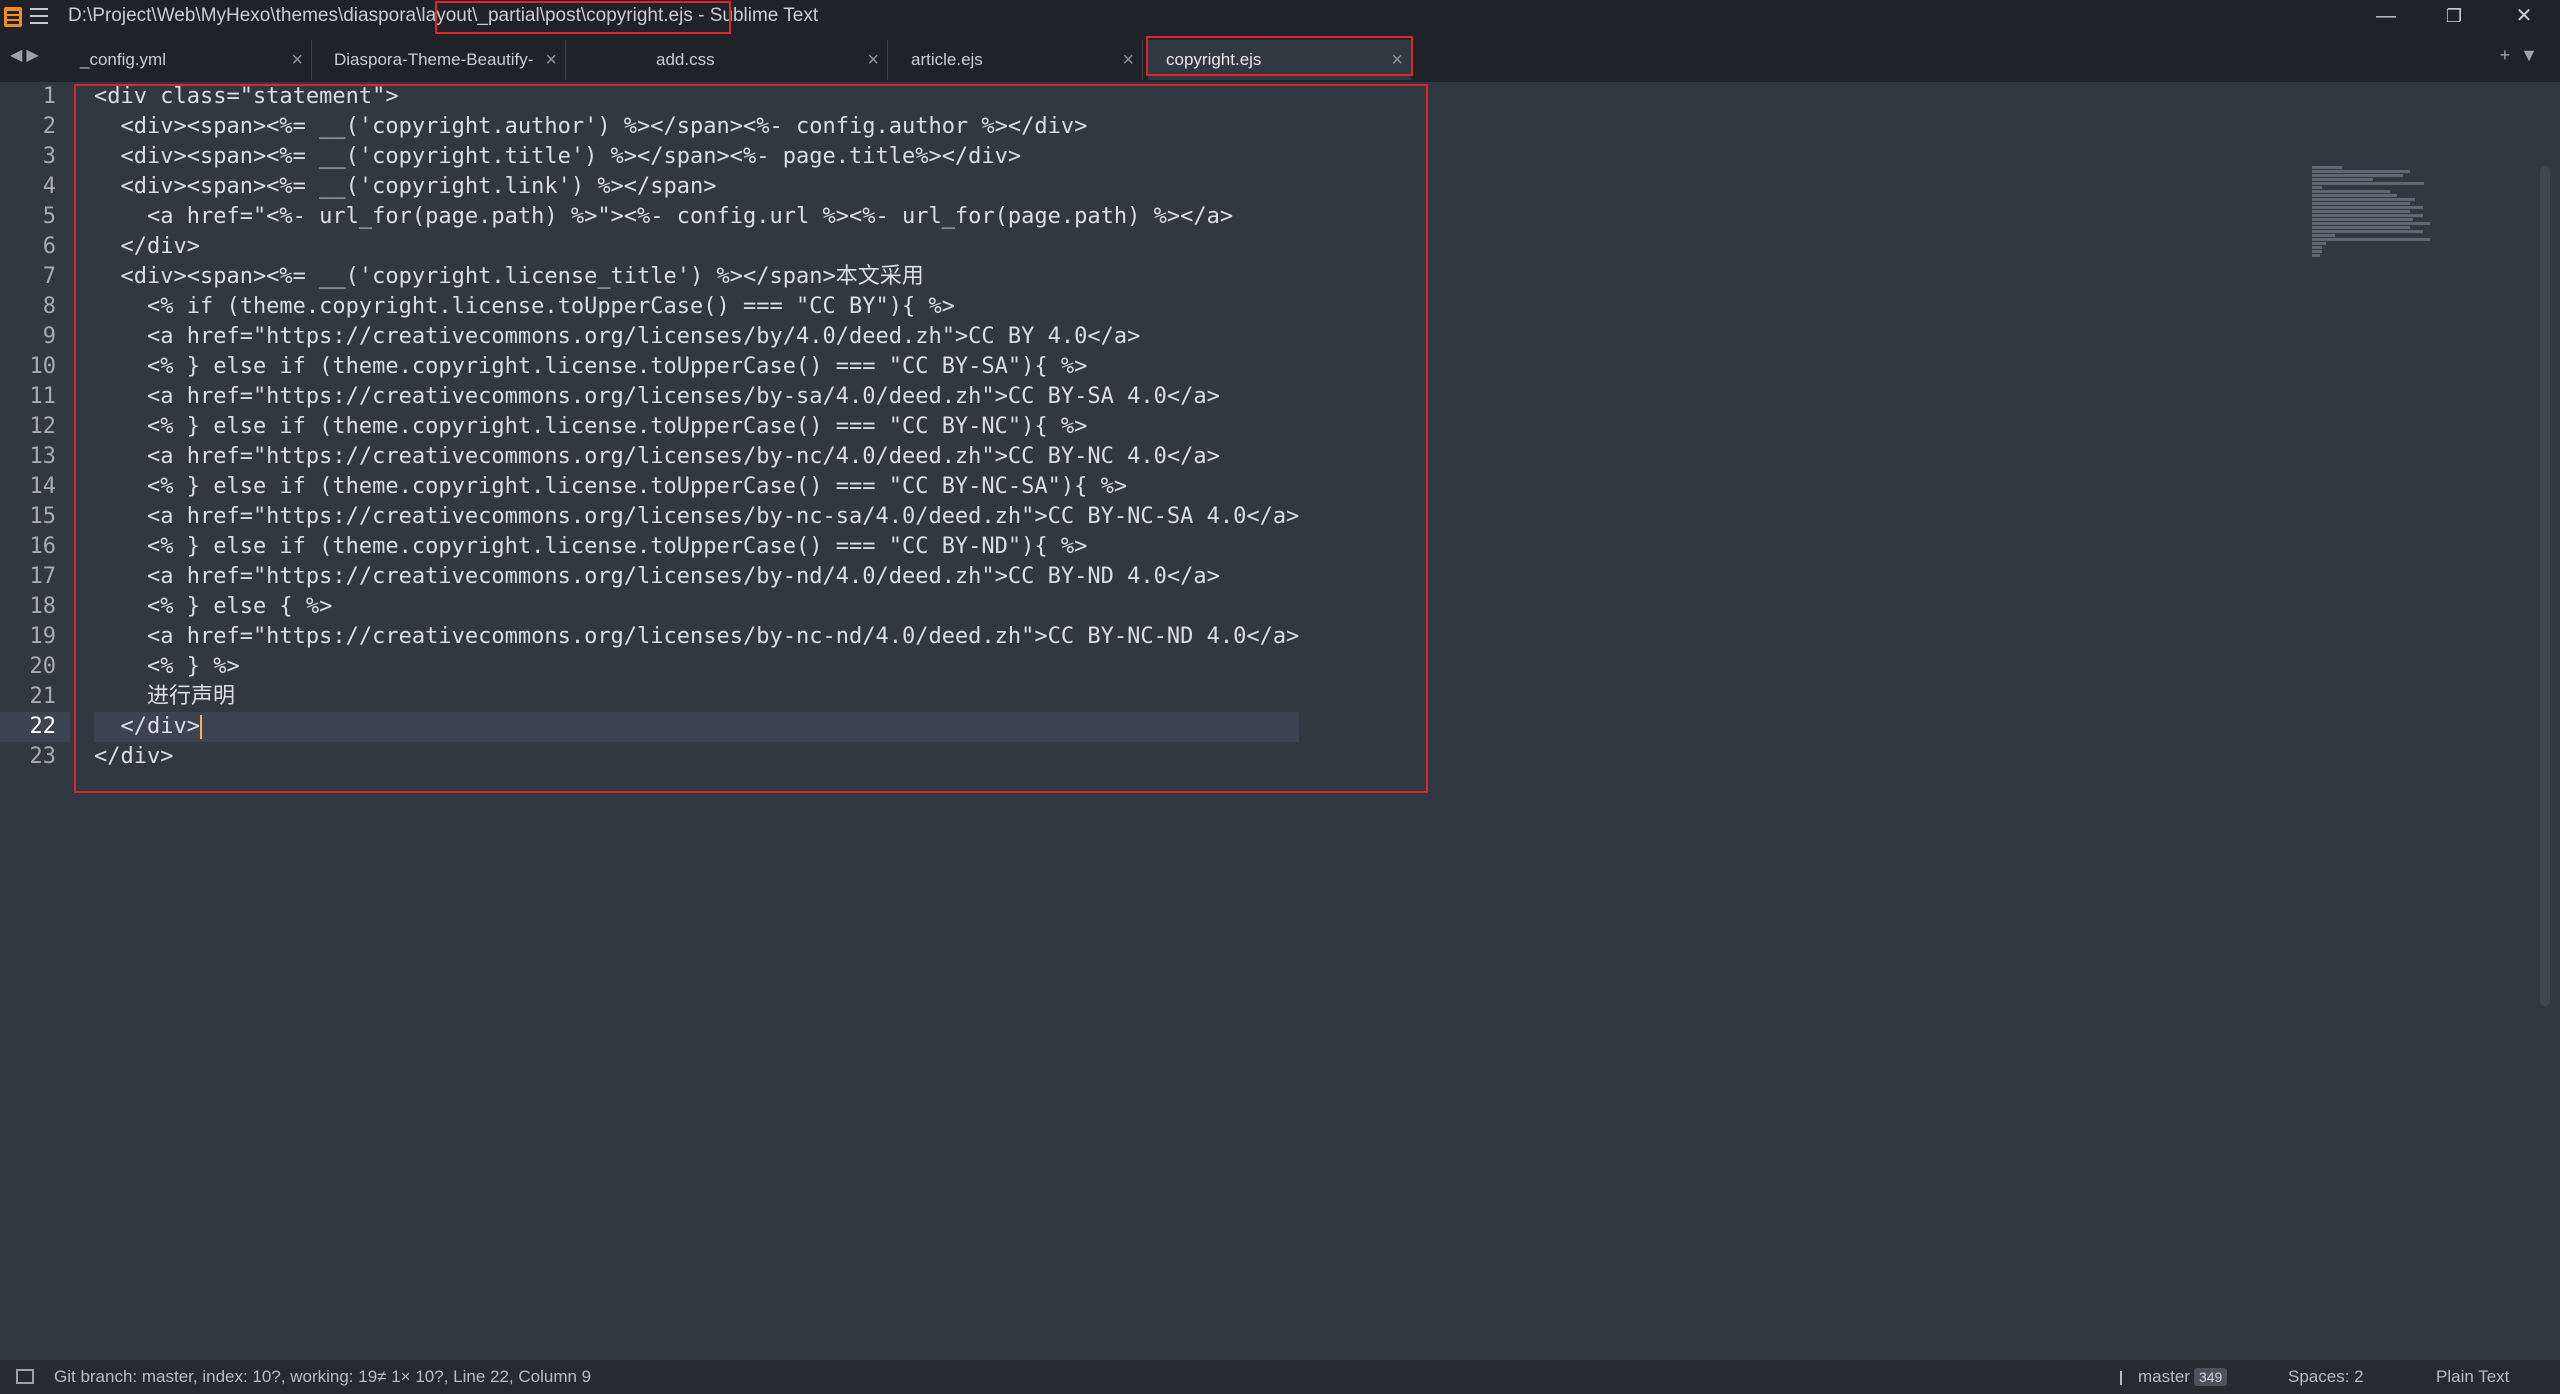 This screenshot has width=2560, height=1394. What do you see at coordinates (187, 60) in the screenshot?
I see `tab-config-yml: _config.yml ×` at bounding box center [187, 60].